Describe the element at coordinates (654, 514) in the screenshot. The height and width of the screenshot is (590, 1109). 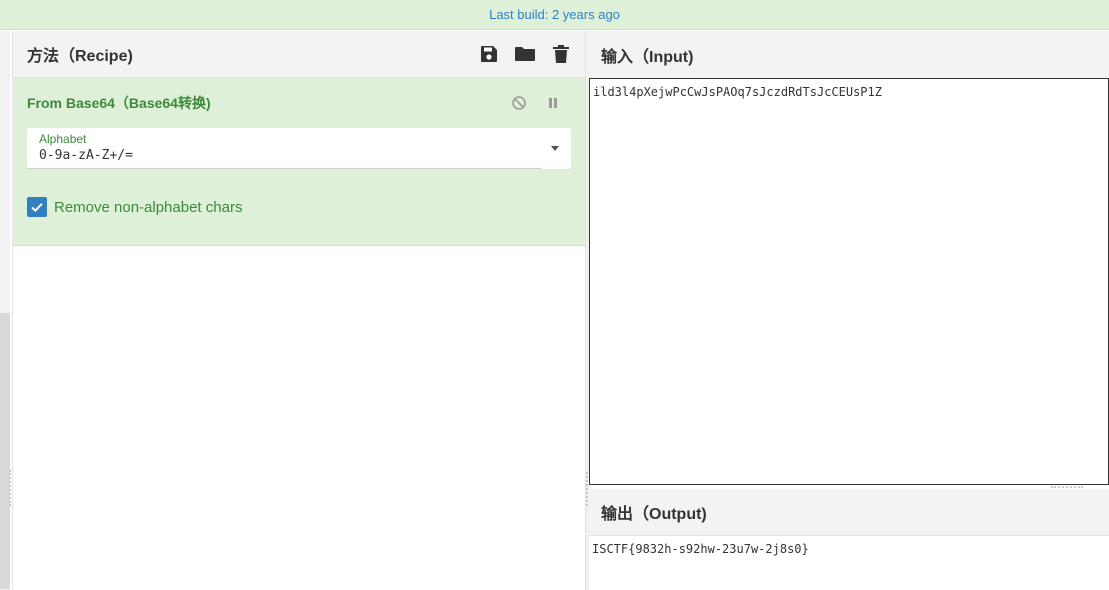
I see `output-title: 输出（Output)` at that location.